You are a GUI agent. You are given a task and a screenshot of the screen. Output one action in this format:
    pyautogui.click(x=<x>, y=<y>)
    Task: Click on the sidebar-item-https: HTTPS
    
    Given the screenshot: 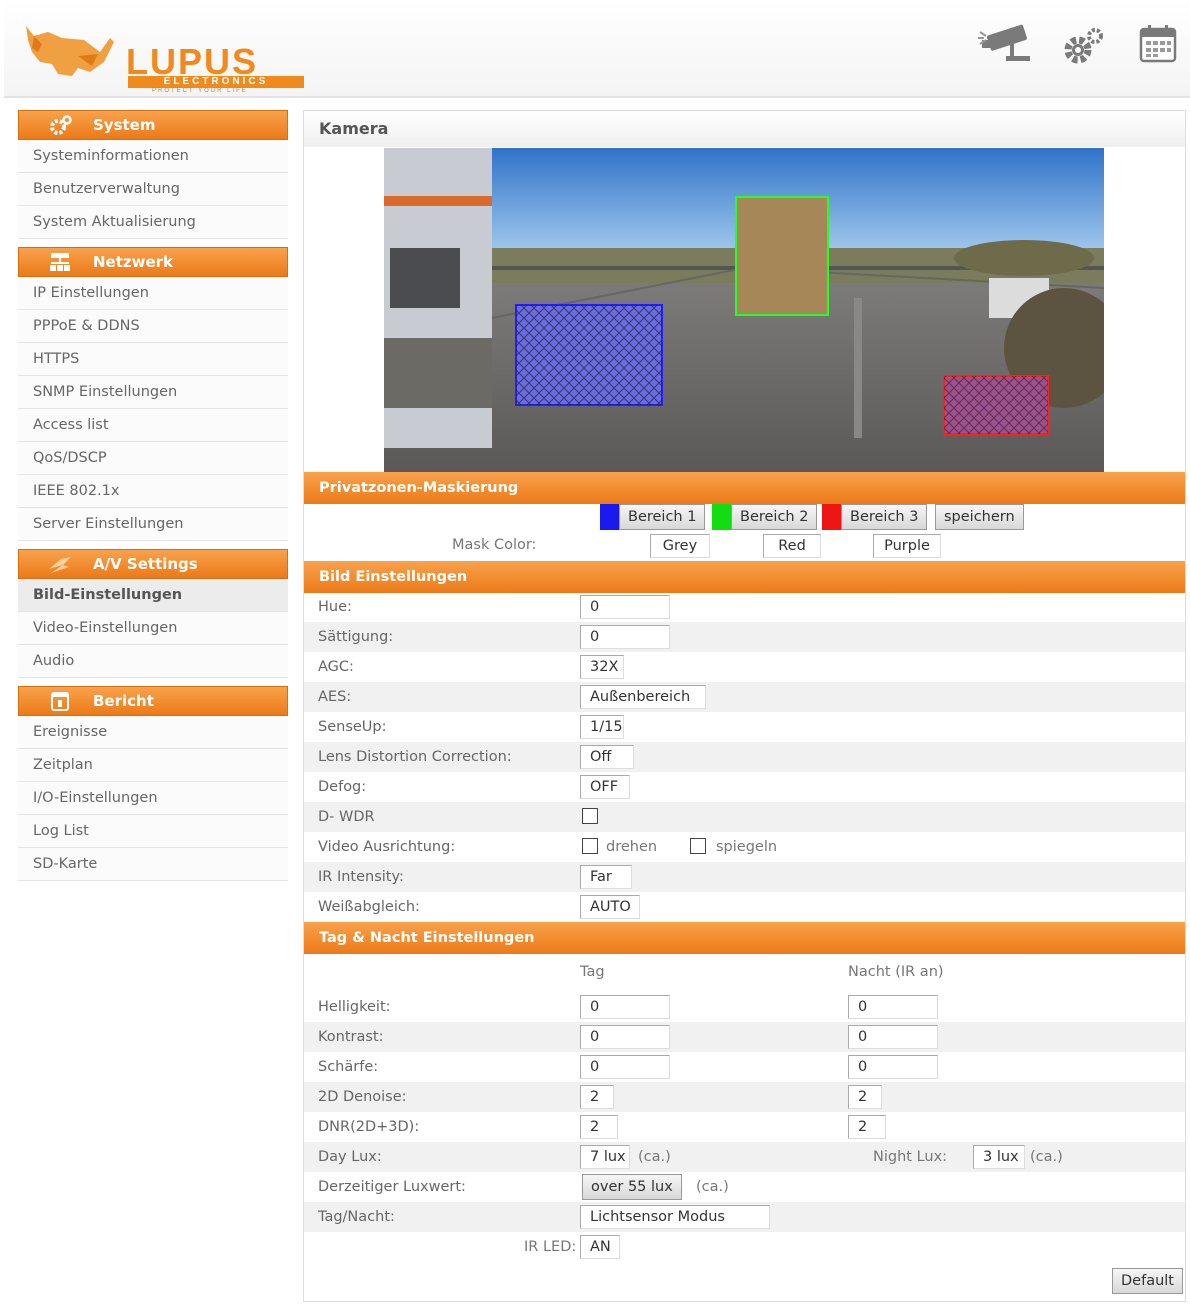 What is the action you would take?
    pyautogui.click(x=153, y=359)
    